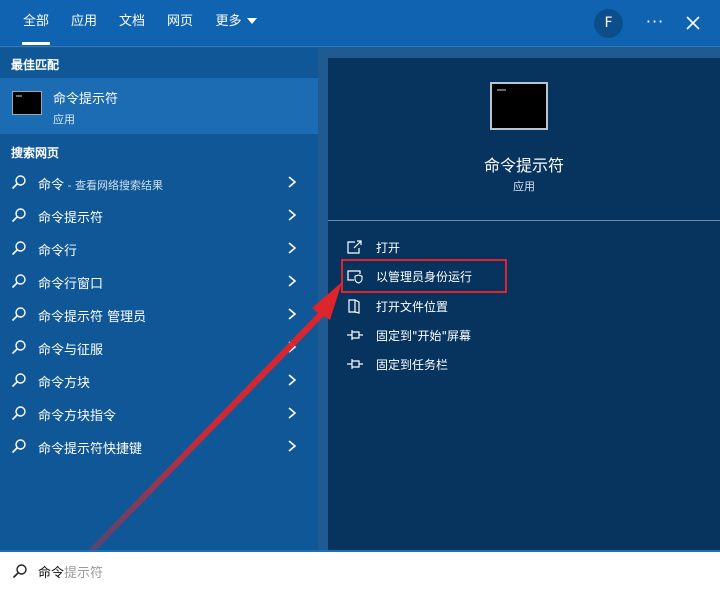 The image size is (720, 590). Describe the element at coordinates (159, 106) in the screenshot. I see `best-match-item` at that location.